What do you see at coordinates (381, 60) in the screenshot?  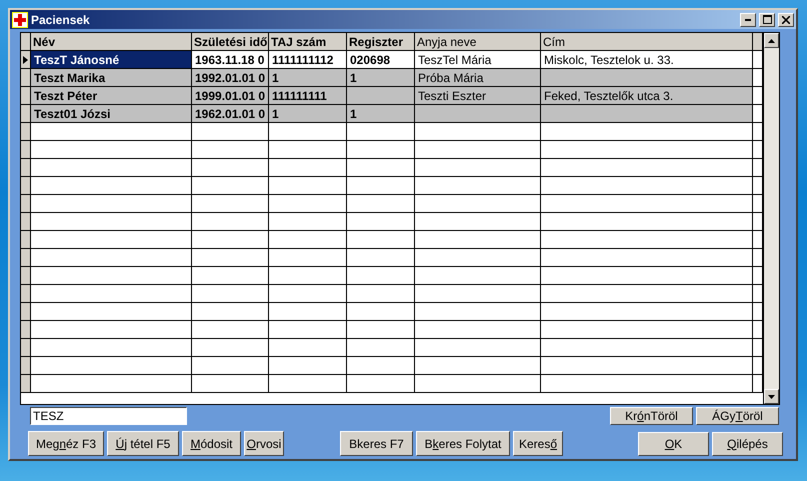 I see `table-cell: 020698` at bounding box center [381, 60].